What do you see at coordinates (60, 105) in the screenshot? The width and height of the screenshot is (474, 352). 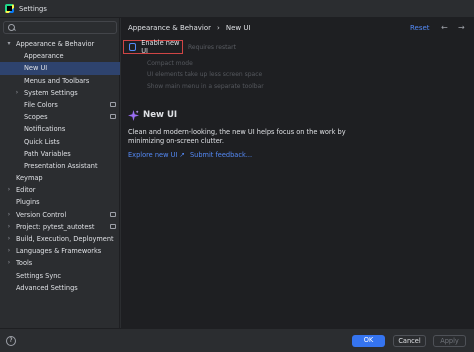 I see `sidebar-item: File Colors` at bounding box center [60, 105].